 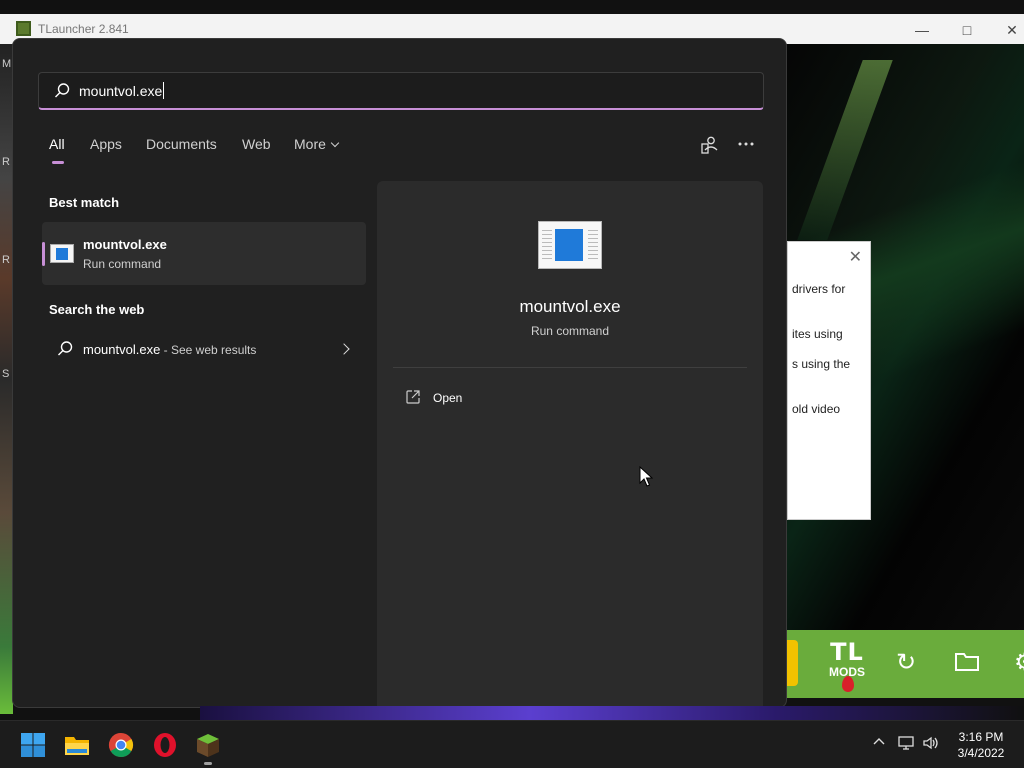 I want to click on show-hidden-icons, so click(x=879, y=743).